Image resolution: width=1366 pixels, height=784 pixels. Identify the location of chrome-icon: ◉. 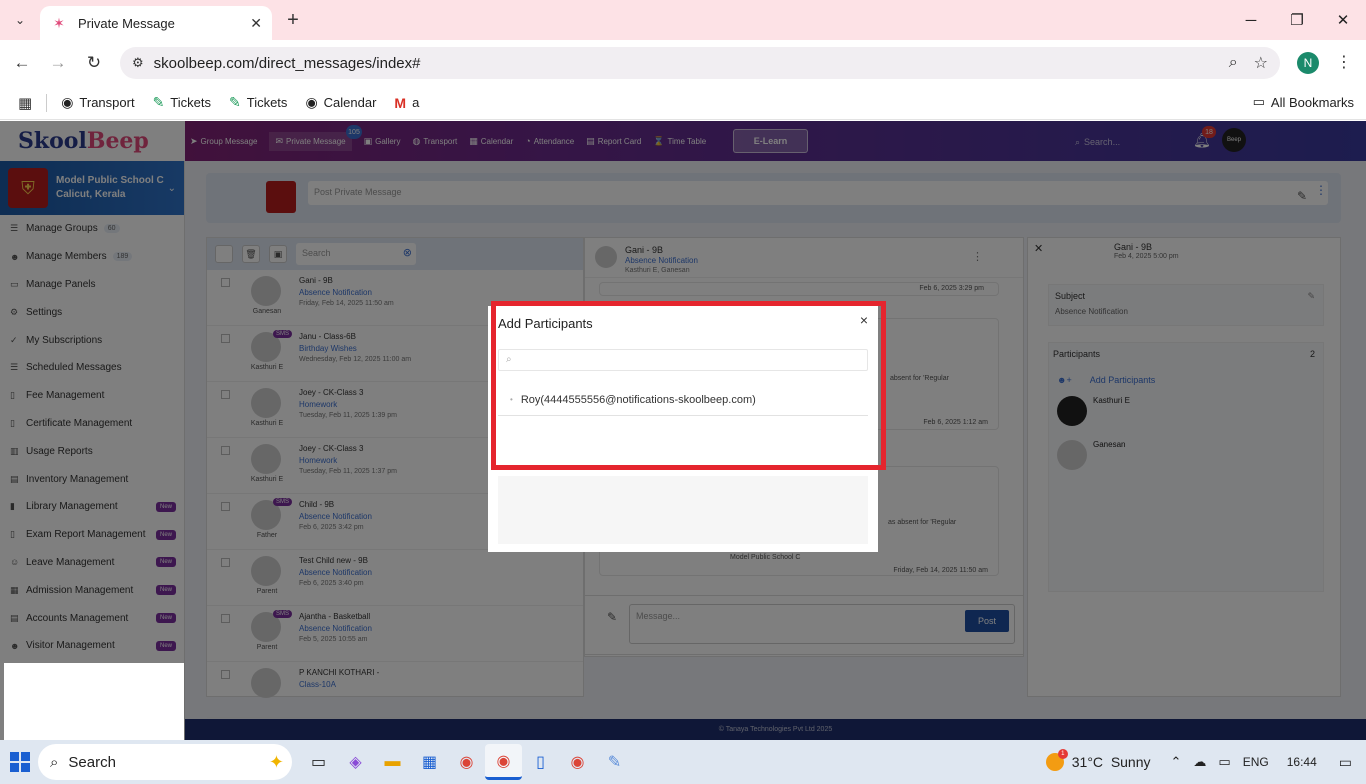
(466, 762).